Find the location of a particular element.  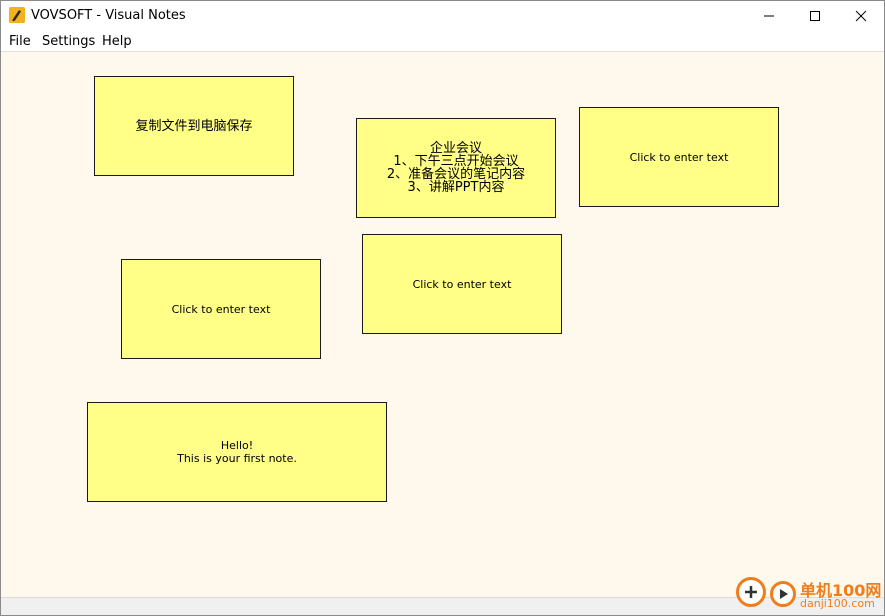

sticky-note: 企业会议 1、下午三点开始会议 2、准备会议的笔记内容 3、讲解PPT内容 is located at coordinates (456, 168).